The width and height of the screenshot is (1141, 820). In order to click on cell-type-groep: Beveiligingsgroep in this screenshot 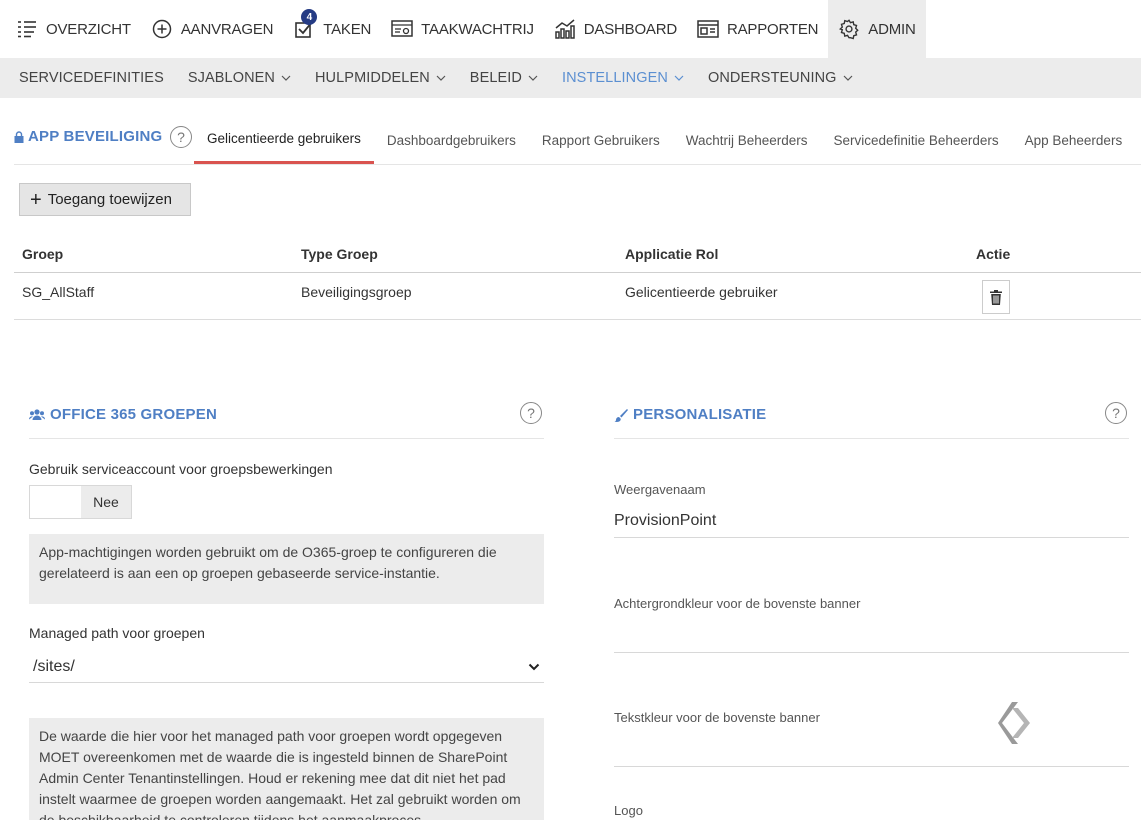, I will do `click(356, 292)`.